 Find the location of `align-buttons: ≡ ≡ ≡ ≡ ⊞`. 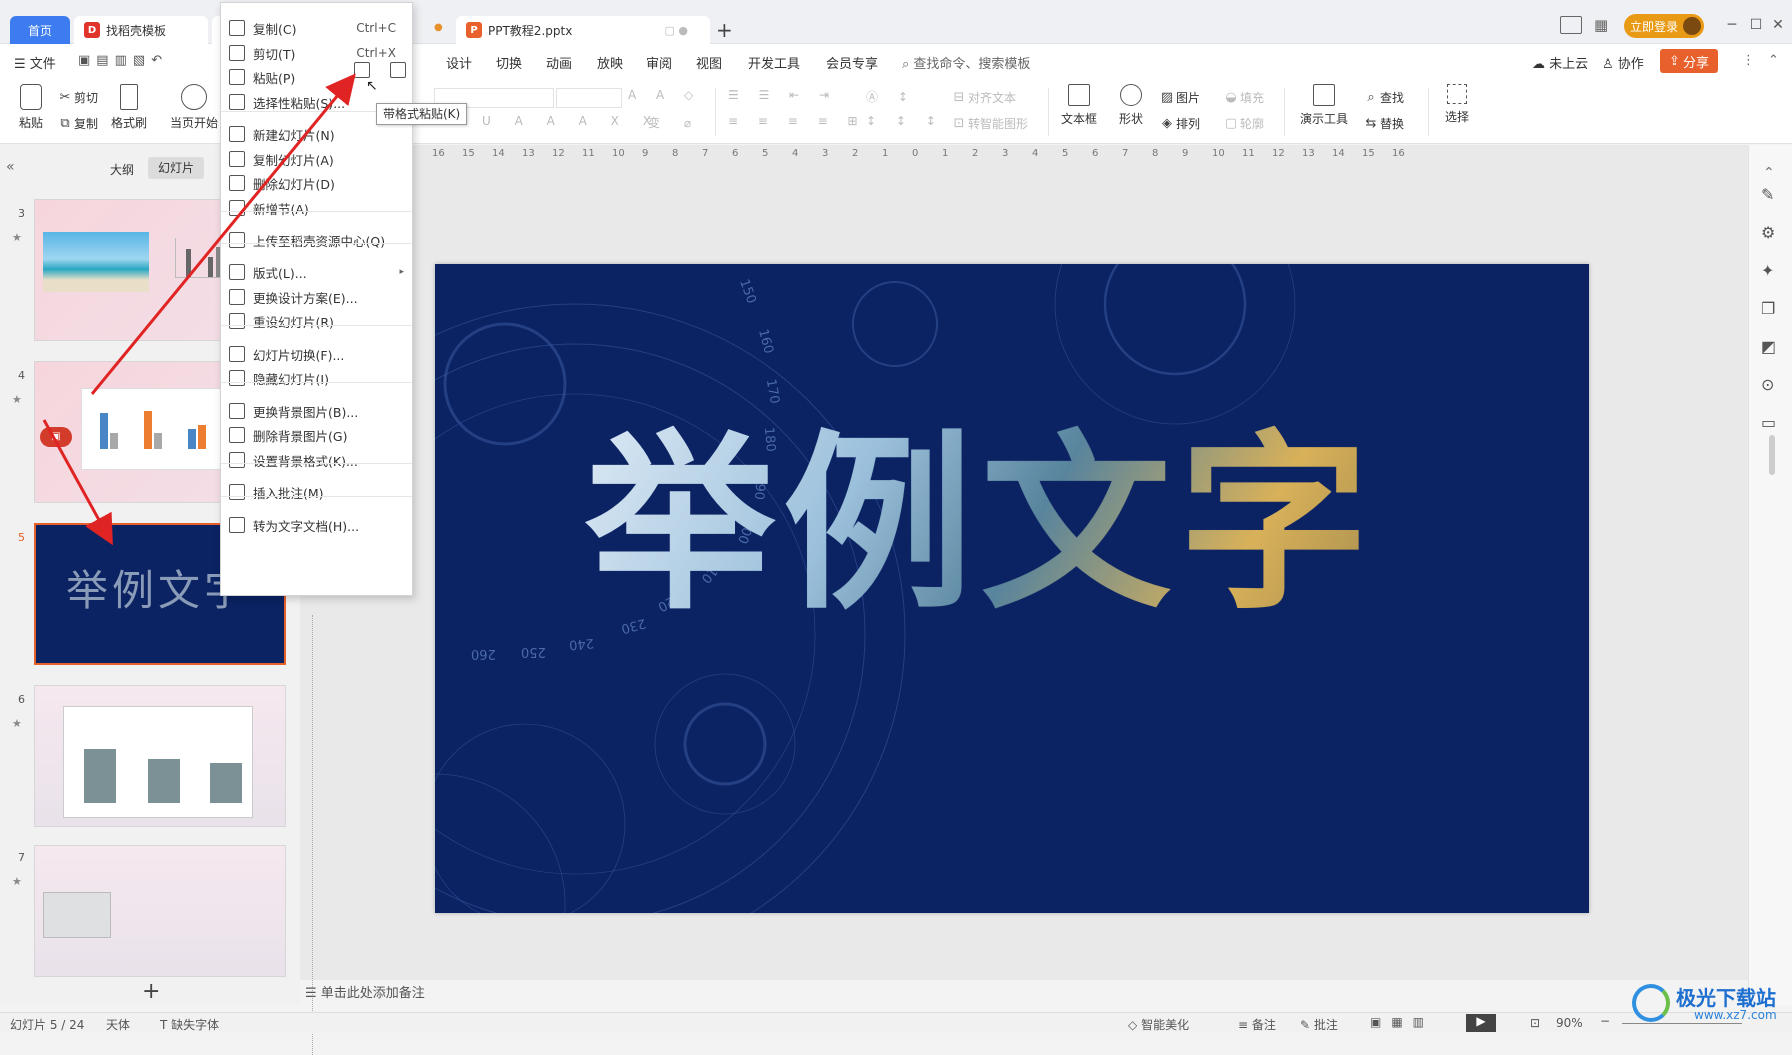

align-buttons: ≡ ≡ ≡ ≡ ⊞ is located at coordinates (797, 121).